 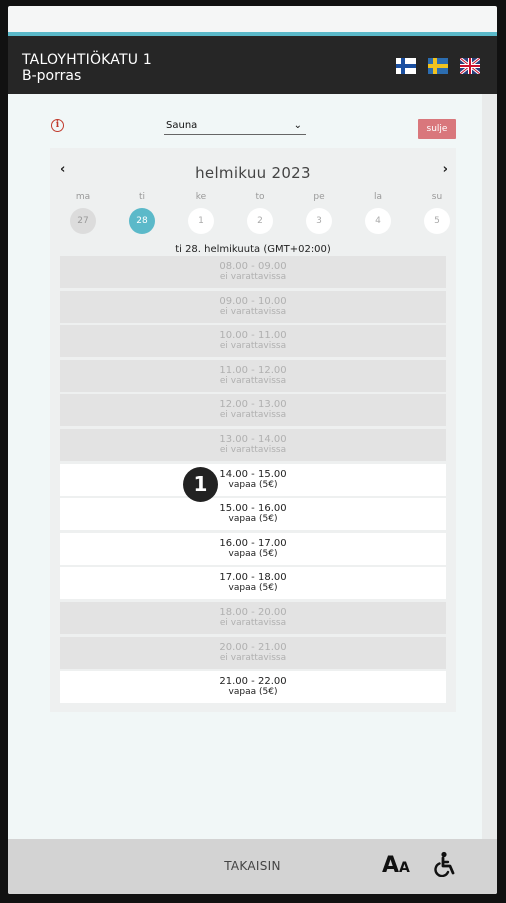 What do you see at coordinates (260, 197) in the screenshot?
I see `weekday-label: to` at bounding box center [260, 197].